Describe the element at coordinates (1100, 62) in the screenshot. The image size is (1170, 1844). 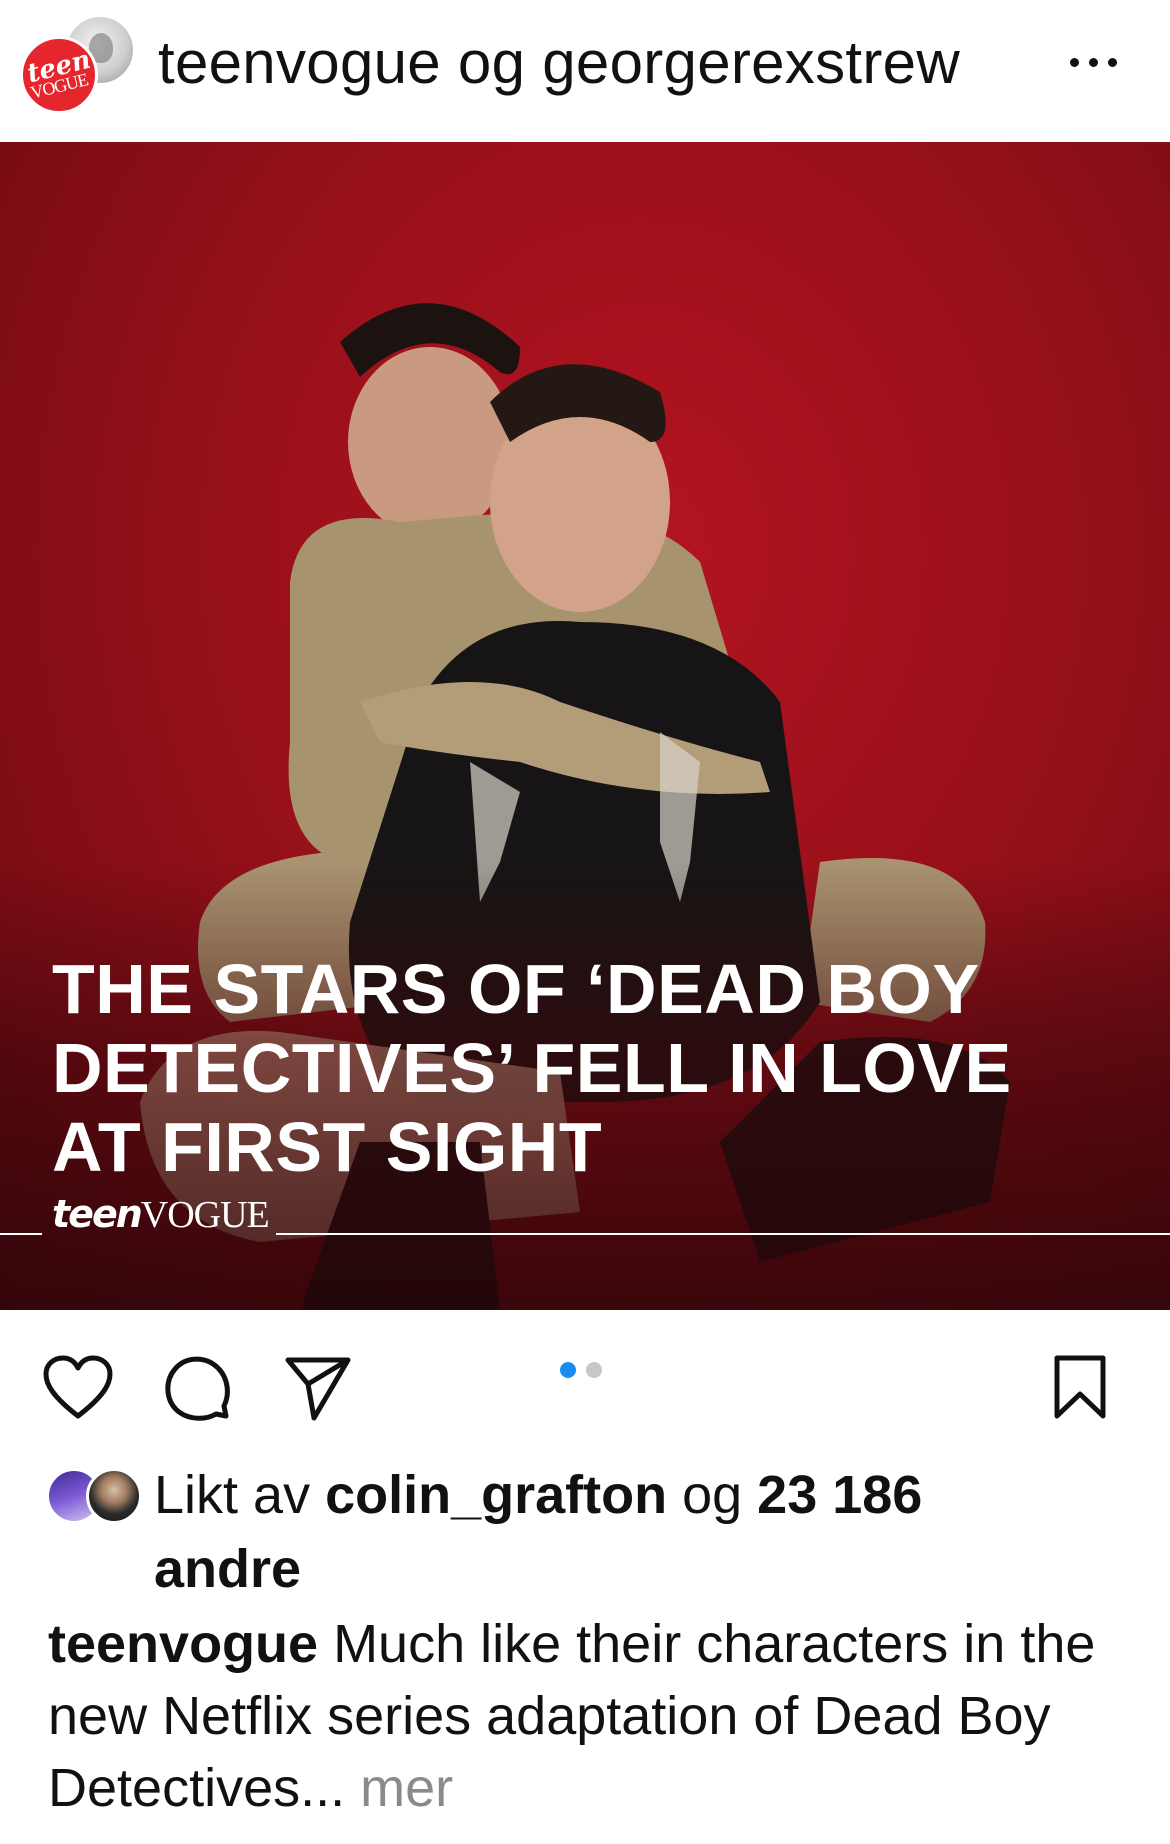
I see `ellipsis-horizontal-icon` at that location.